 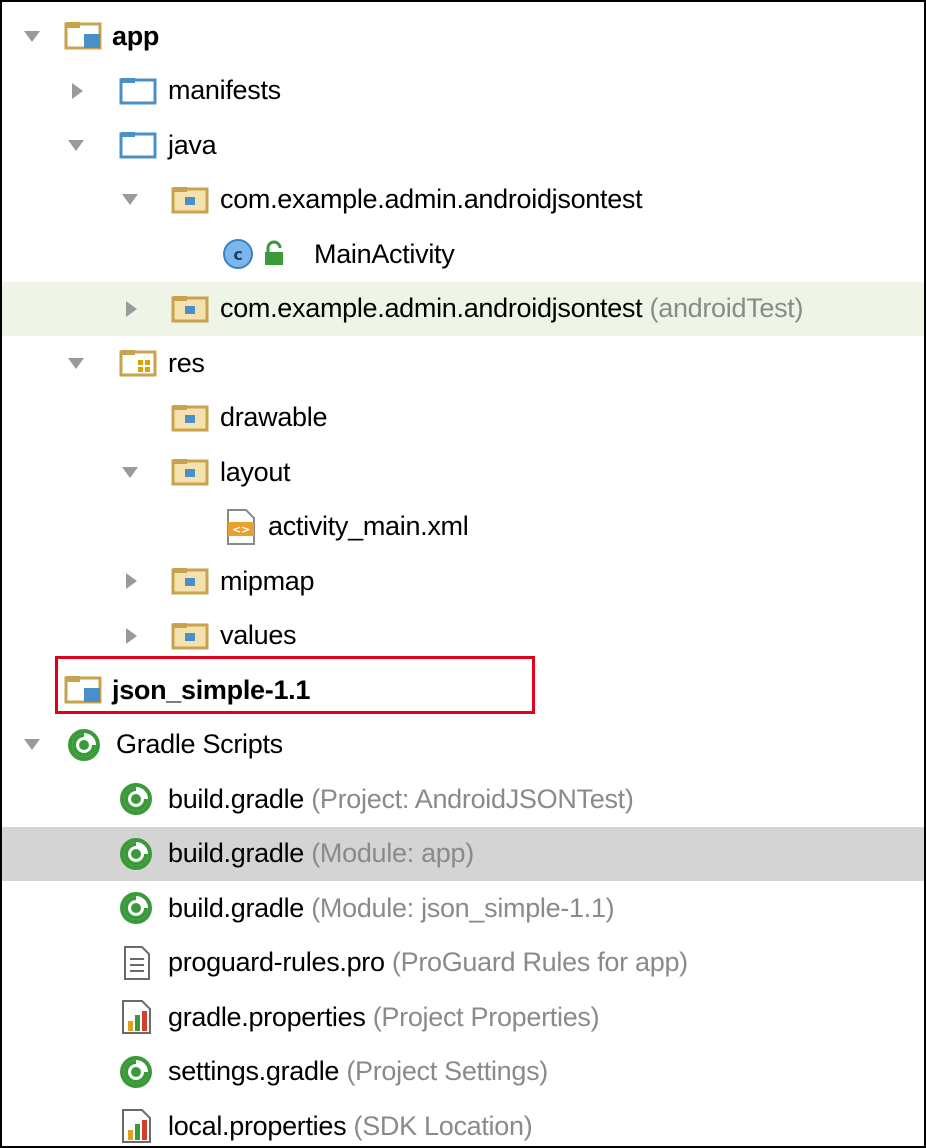 I want to click on node-label: res, so click(x=186, y=362).